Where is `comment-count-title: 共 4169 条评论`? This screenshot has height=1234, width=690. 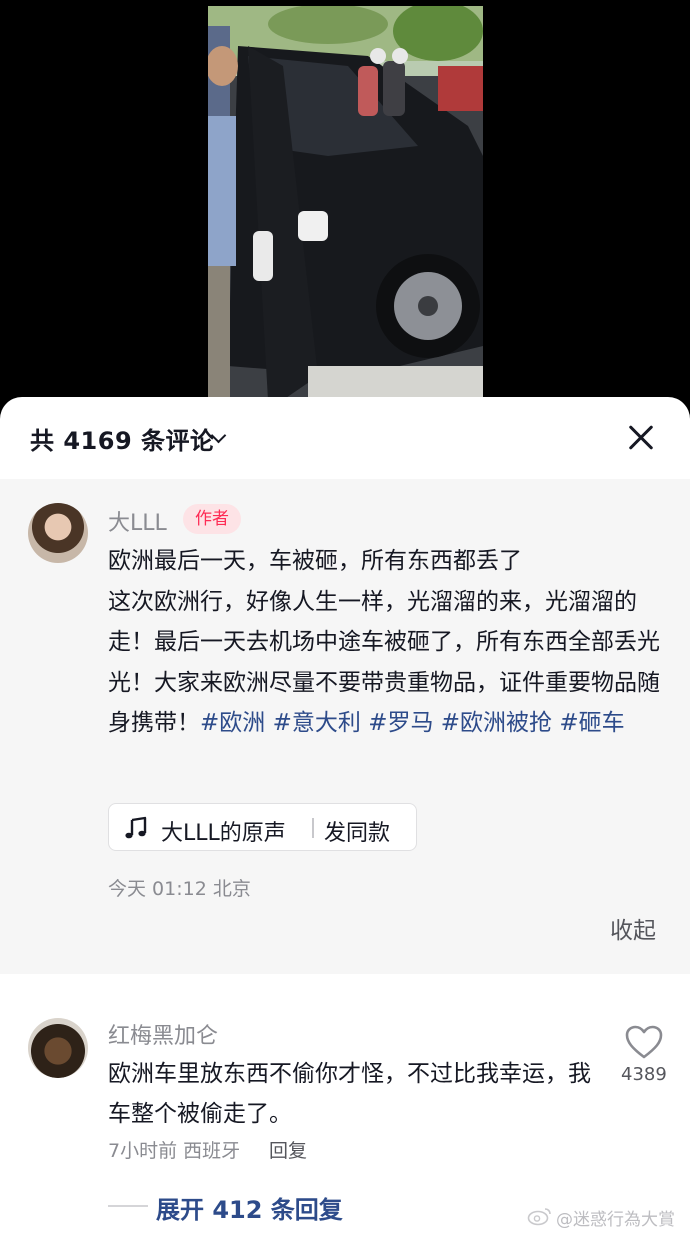 comment-count-title: 共 4169 条评论 is located at coordinates (122, 438).